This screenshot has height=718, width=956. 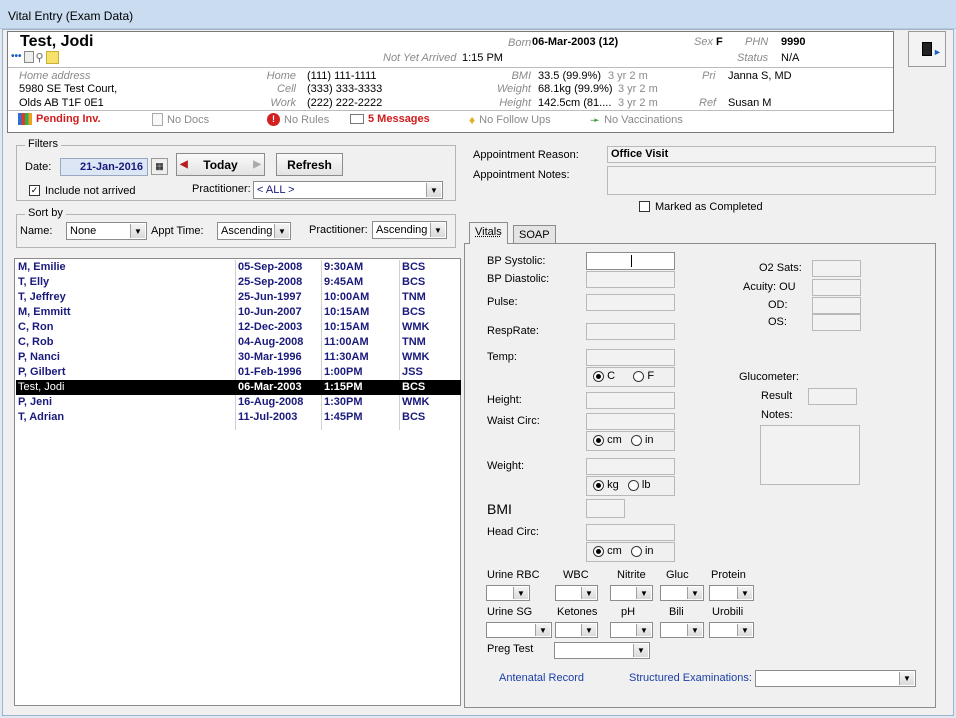 What do you see at coordinates (836, 268) in the screenshot?
I see `o2-sats-input` at bounding box center [836, 268].